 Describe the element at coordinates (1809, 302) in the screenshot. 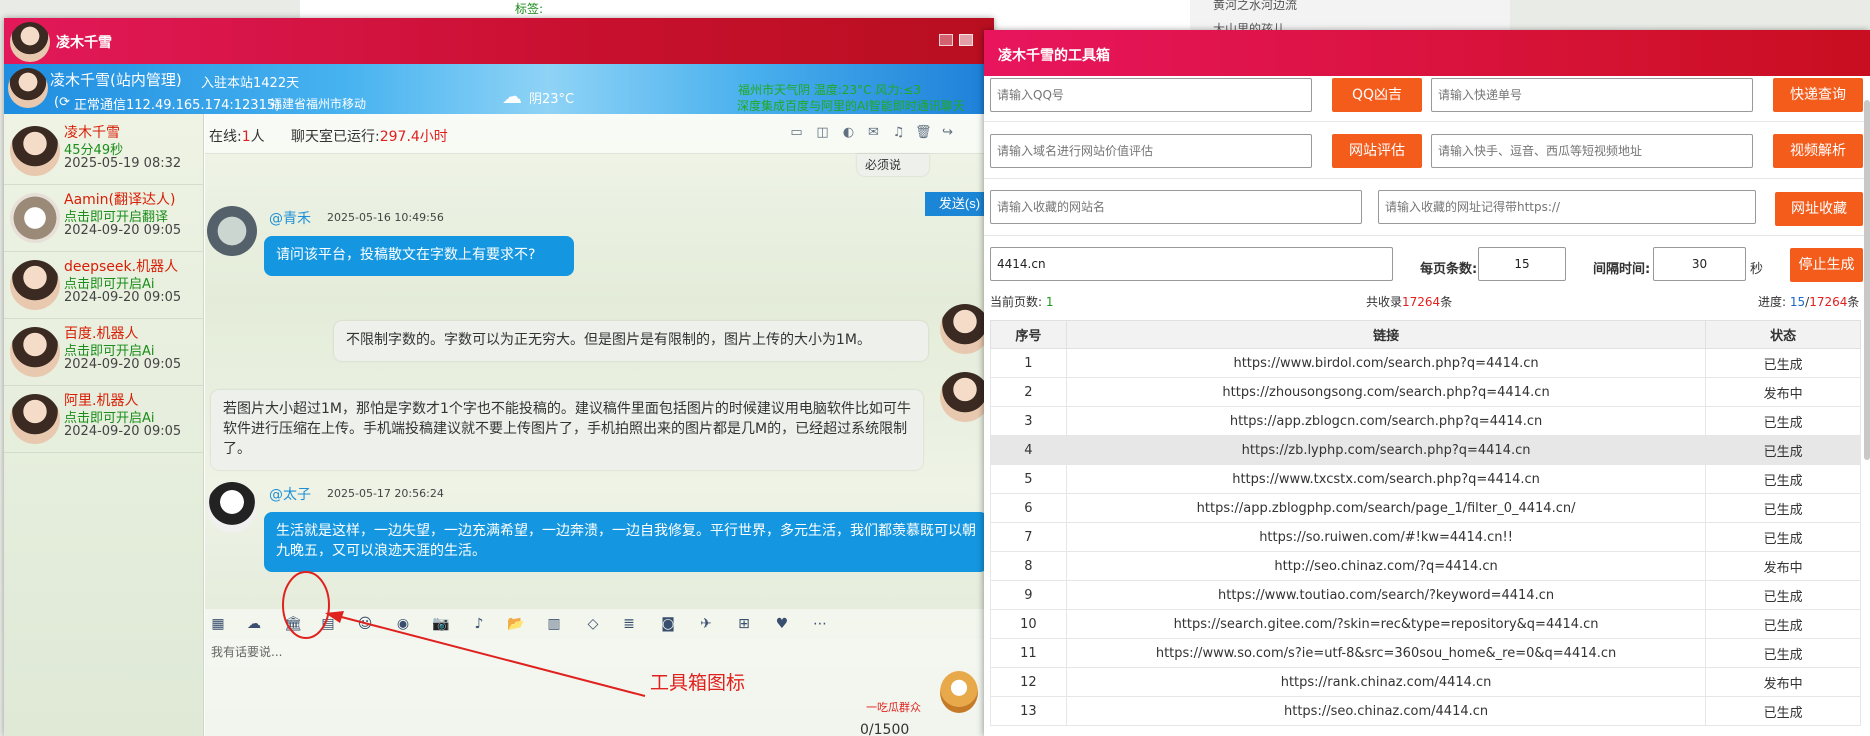

I see `progress: 进度: 15/17264条` at that location.